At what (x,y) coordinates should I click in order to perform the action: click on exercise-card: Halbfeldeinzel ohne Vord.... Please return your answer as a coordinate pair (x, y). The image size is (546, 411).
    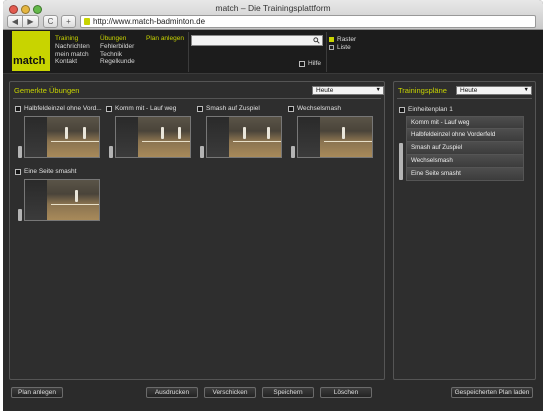
    Looking at the image, I should click on (60, 131).